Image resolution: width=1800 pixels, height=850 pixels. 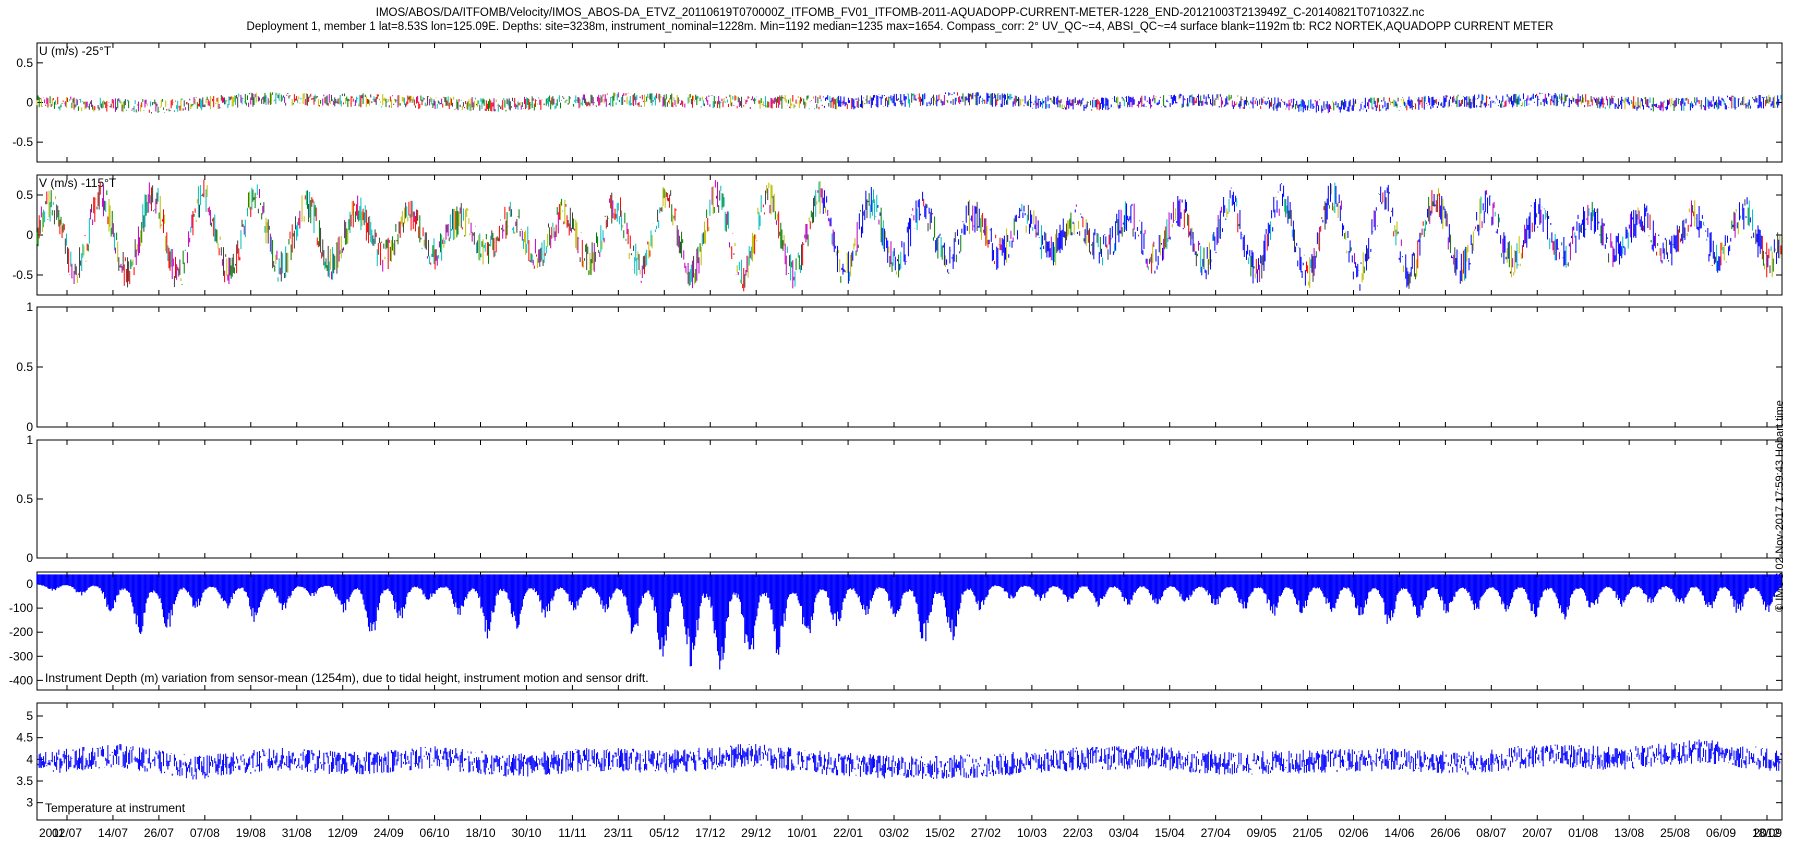 What do you see at coordinates (75, 51) in the screenshot?
I see `panel-title-1: U (m/s) -25°T` at bounding box center [75, 51].